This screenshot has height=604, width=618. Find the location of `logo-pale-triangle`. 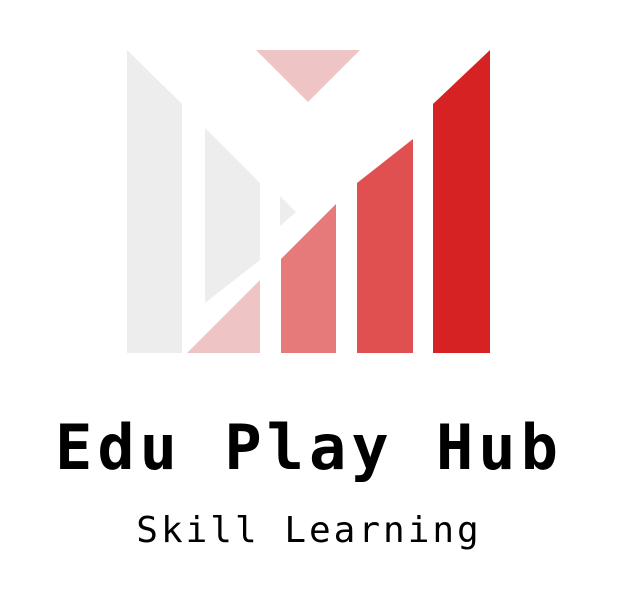

logo-pale-triangle is located at coordinates (223, 316).